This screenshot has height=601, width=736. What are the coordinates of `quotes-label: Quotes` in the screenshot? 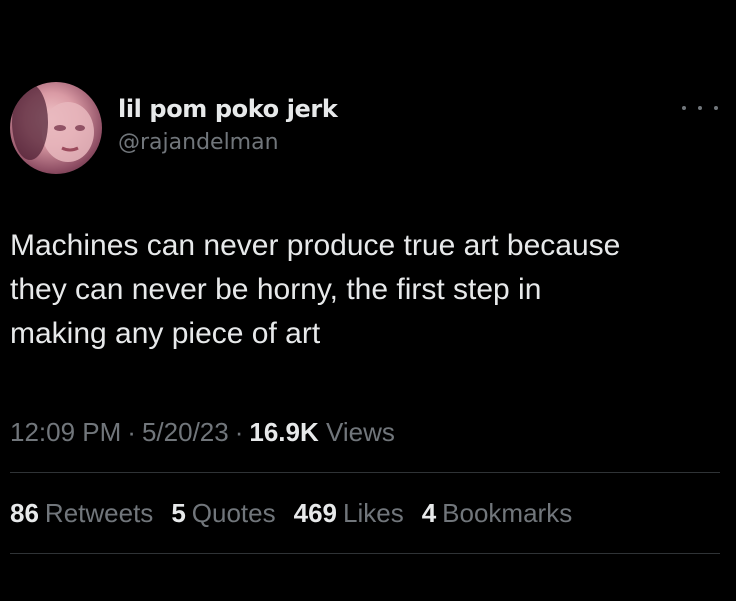 It's located at (233, 513).